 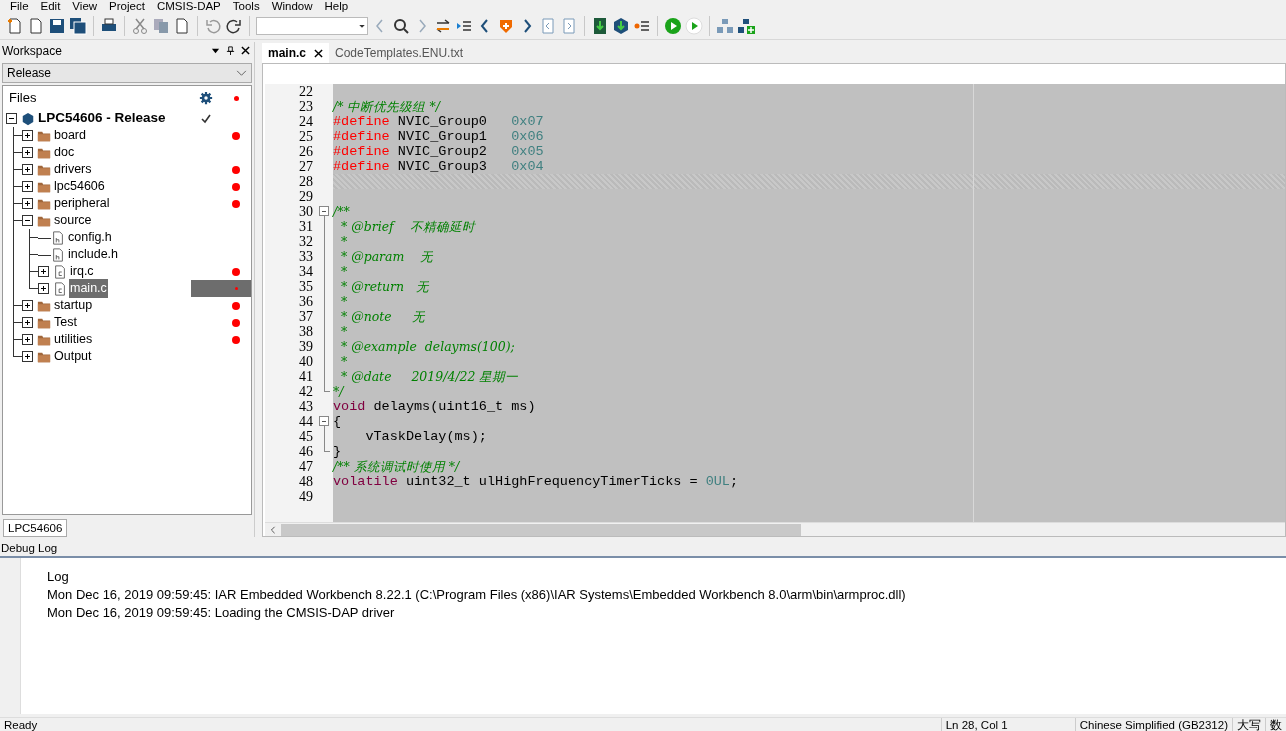 What do you see at coordinates (438, 136) in the screenshot?
I see `code-line: #define NVIC_Group1 0x06` at bounding box center [438, 136].